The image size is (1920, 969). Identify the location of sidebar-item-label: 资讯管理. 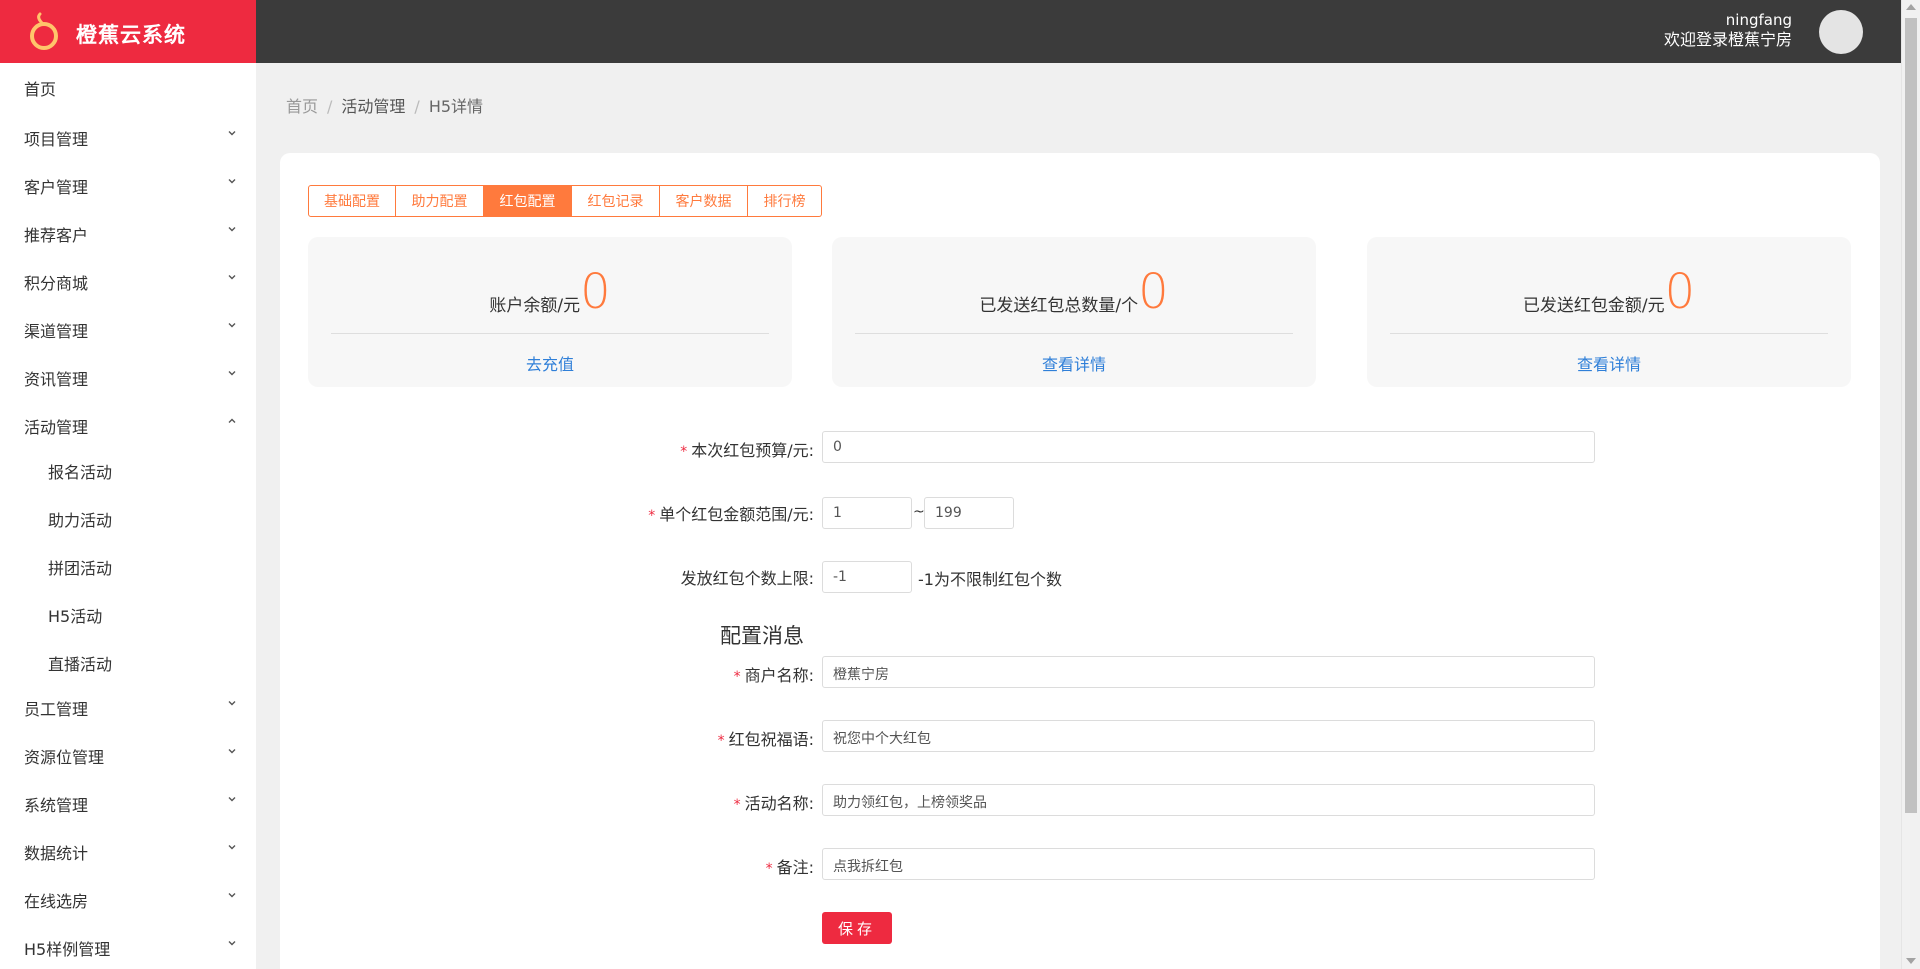
(56, 379).